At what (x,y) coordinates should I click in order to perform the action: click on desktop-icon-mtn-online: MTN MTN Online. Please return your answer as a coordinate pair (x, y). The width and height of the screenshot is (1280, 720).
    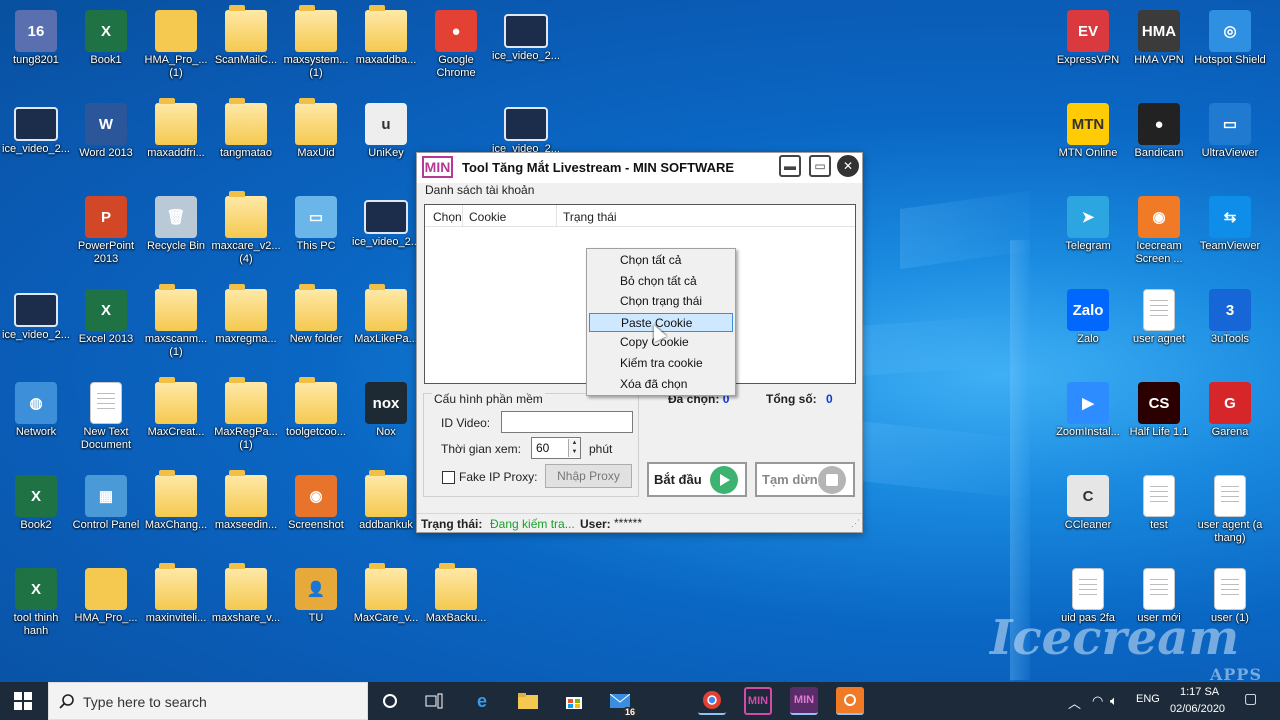
    Looking at the image, I should click on (1088, 143).